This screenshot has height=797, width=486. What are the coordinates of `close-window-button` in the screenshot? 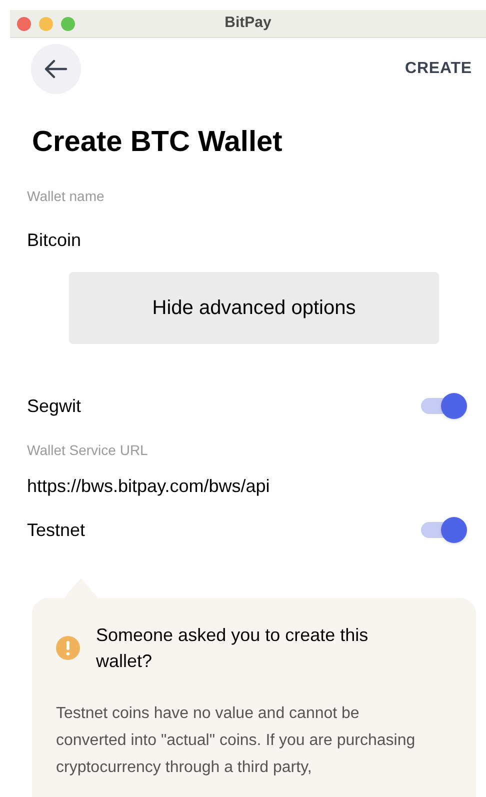 It's located at (24, 23).